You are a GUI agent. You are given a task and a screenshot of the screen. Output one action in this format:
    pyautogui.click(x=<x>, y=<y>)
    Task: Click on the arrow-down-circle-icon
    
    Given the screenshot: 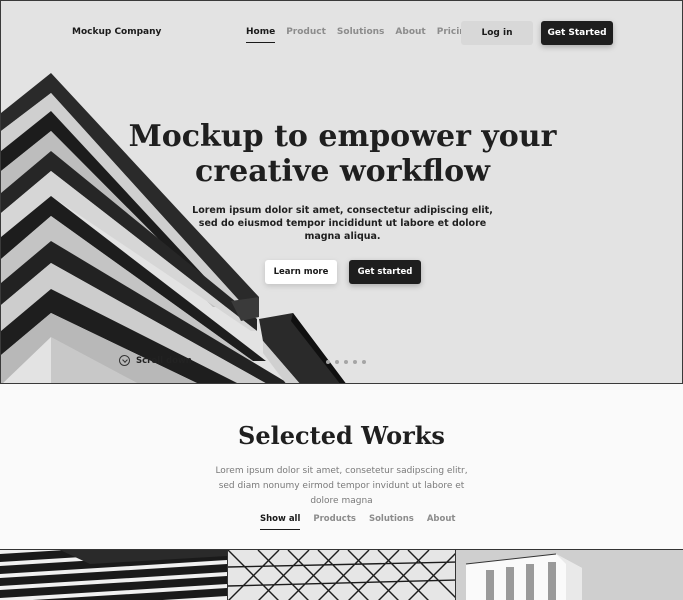 What is the action you would take?
    pyautogui.click(x=124, y=360)
    